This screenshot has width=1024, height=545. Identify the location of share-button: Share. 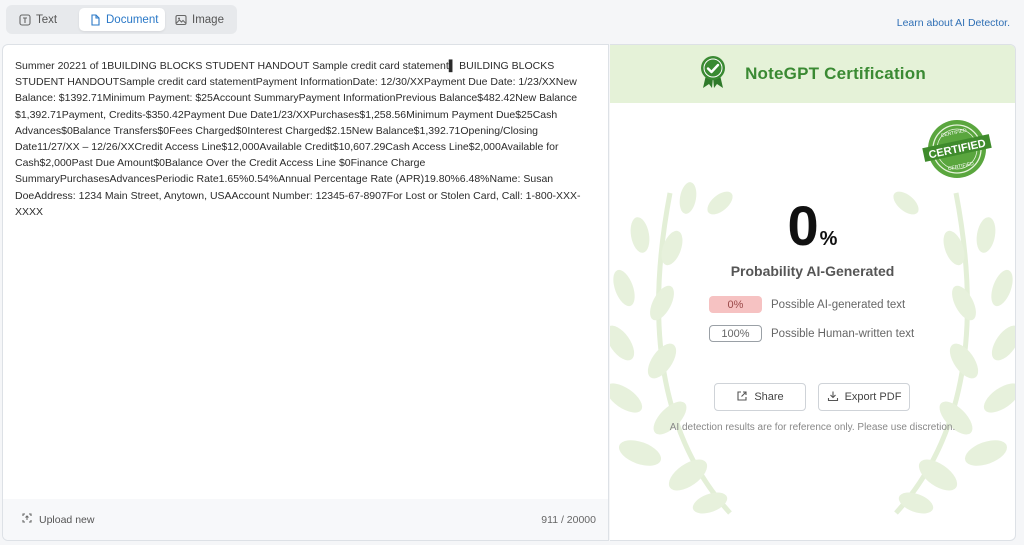
(760, 397).